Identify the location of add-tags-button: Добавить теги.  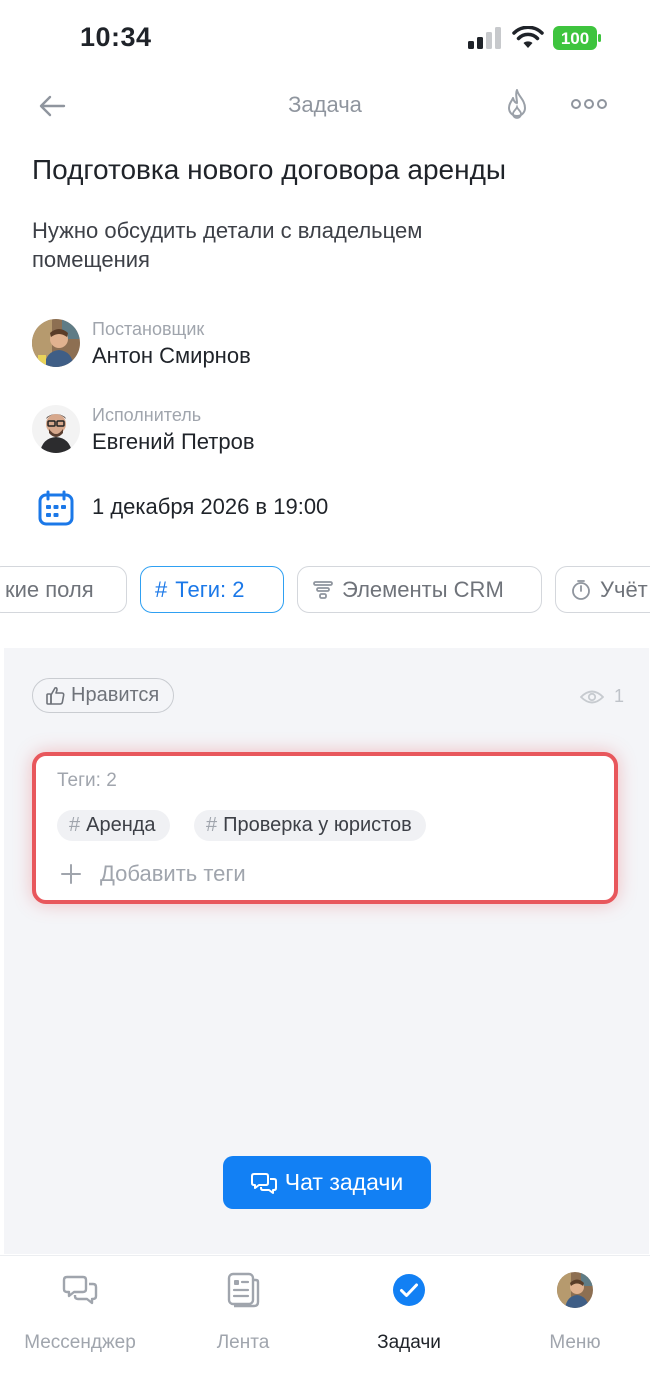
(153, 874).